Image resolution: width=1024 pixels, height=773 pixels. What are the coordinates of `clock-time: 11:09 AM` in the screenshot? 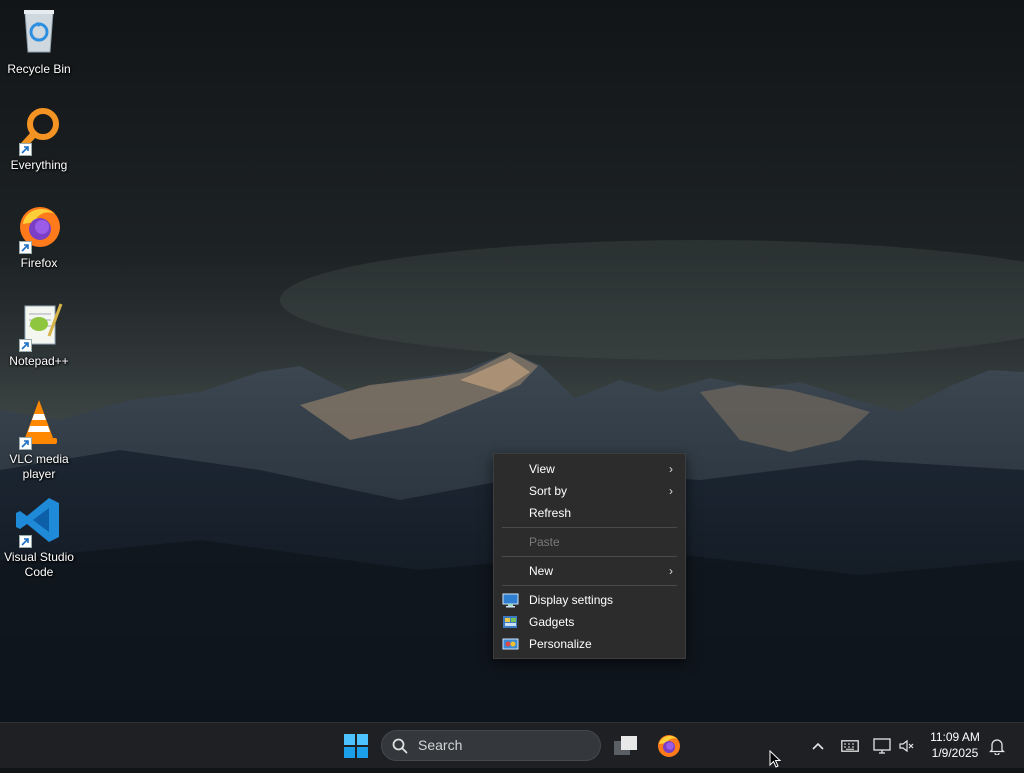 It's located at (955, 737).